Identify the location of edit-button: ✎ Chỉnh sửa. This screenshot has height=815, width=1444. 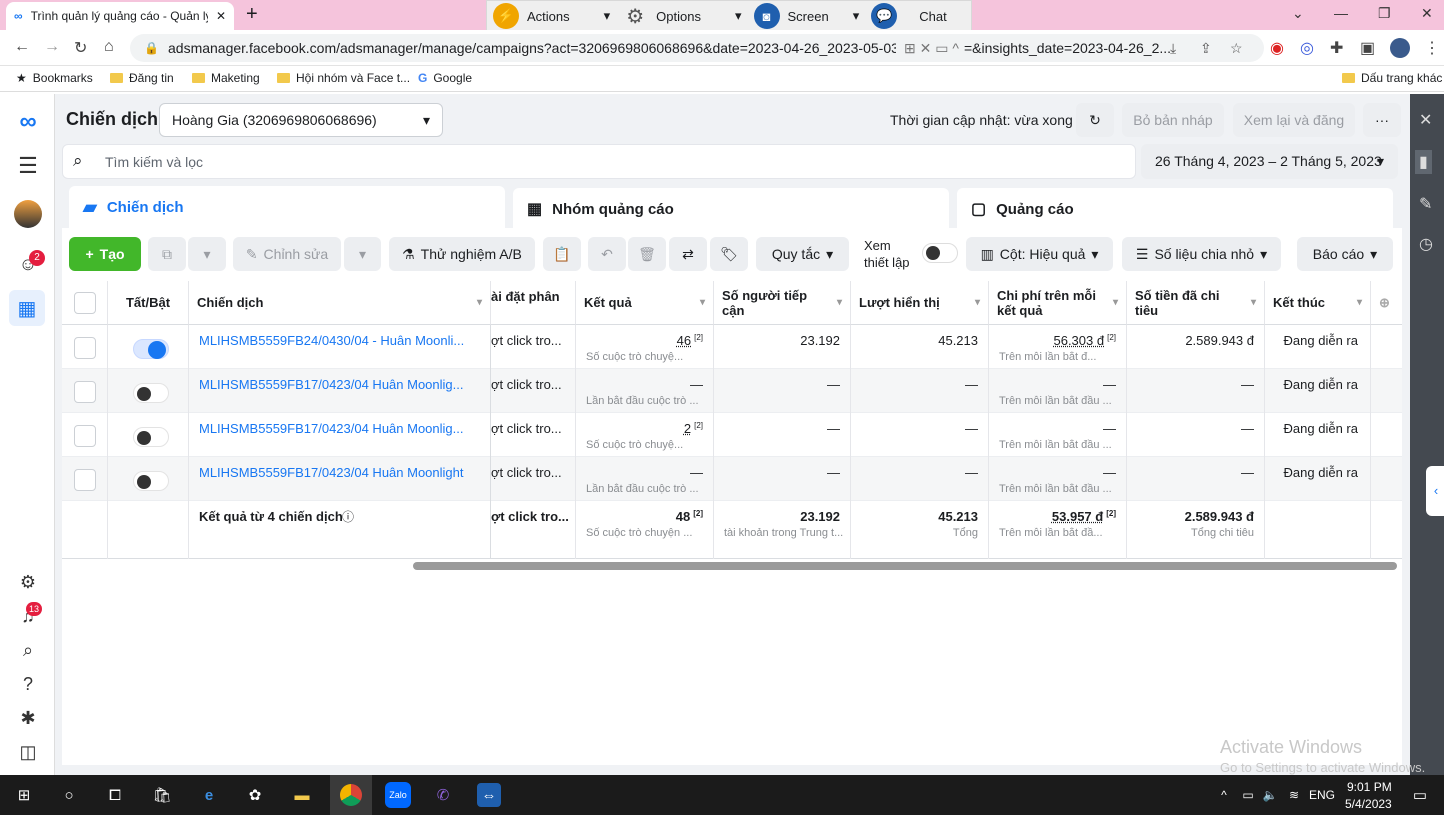
(287, 254).